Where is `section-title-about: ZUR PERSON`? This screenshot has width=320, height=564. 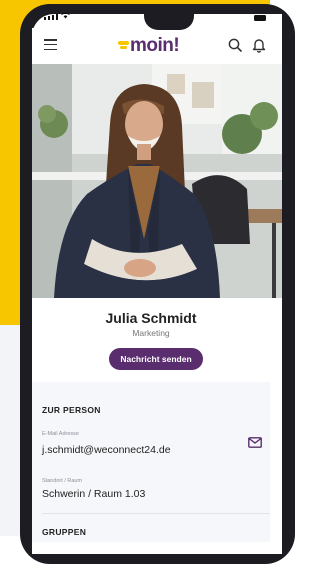 section-title-about: ZUR PERSON is located at coordinates (71, 410).